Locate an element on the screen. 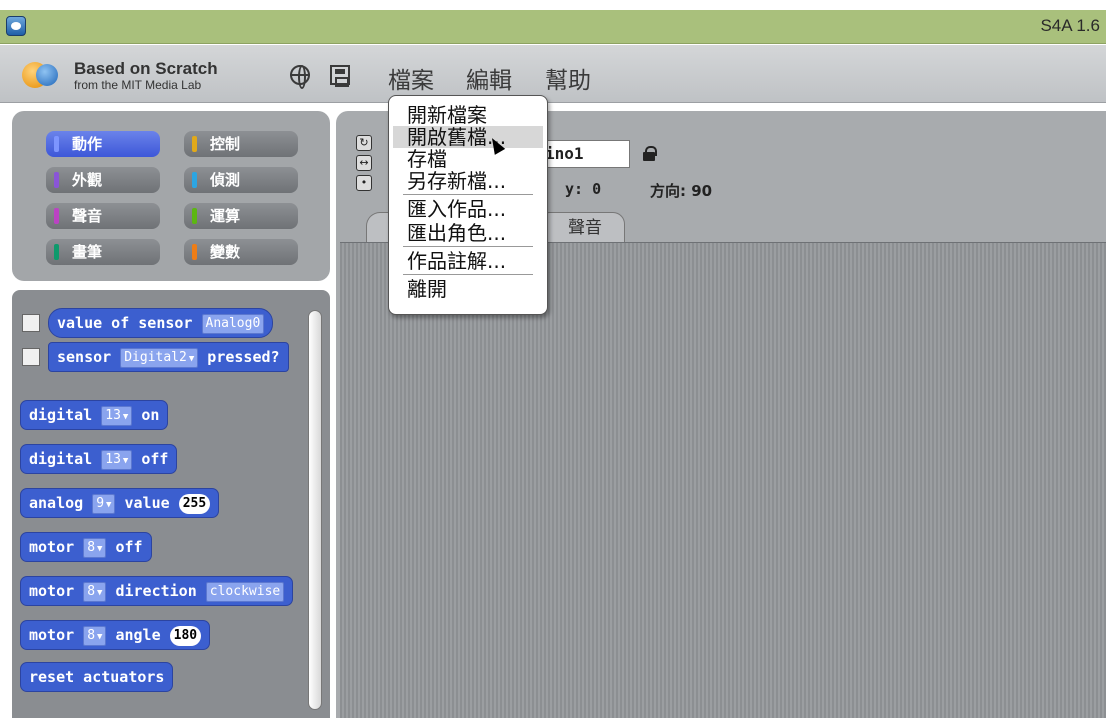 Image resolution: width=1106 pixels, height=718 pixels. rotation-style-controls: ↻ ↔ • is located at coordinates (364, 166).